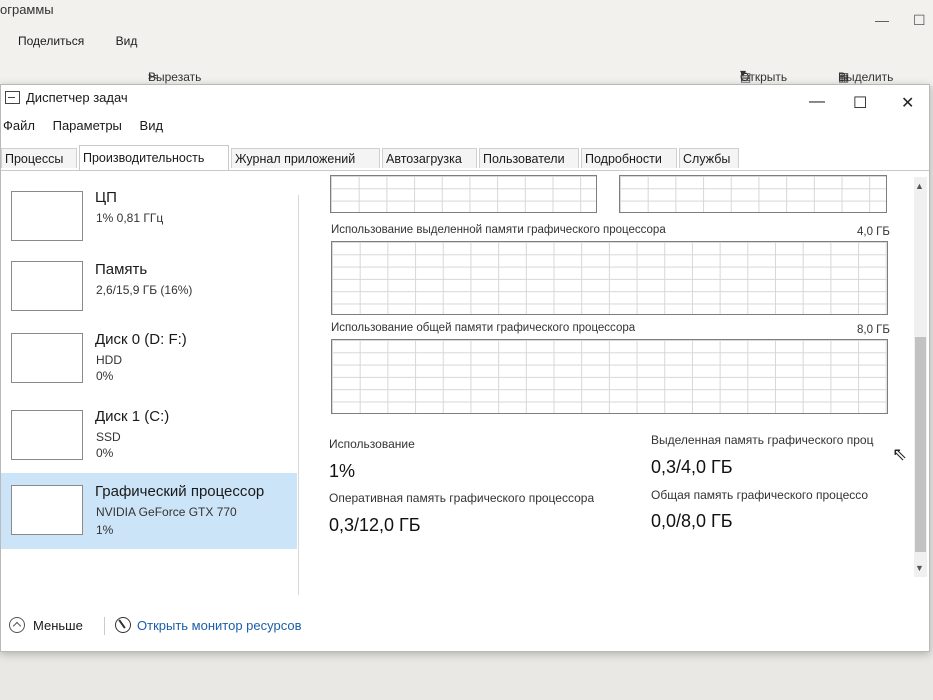 The image size is (933, 700). I want to click on tab-users: Пользователи, so click(529, 158).